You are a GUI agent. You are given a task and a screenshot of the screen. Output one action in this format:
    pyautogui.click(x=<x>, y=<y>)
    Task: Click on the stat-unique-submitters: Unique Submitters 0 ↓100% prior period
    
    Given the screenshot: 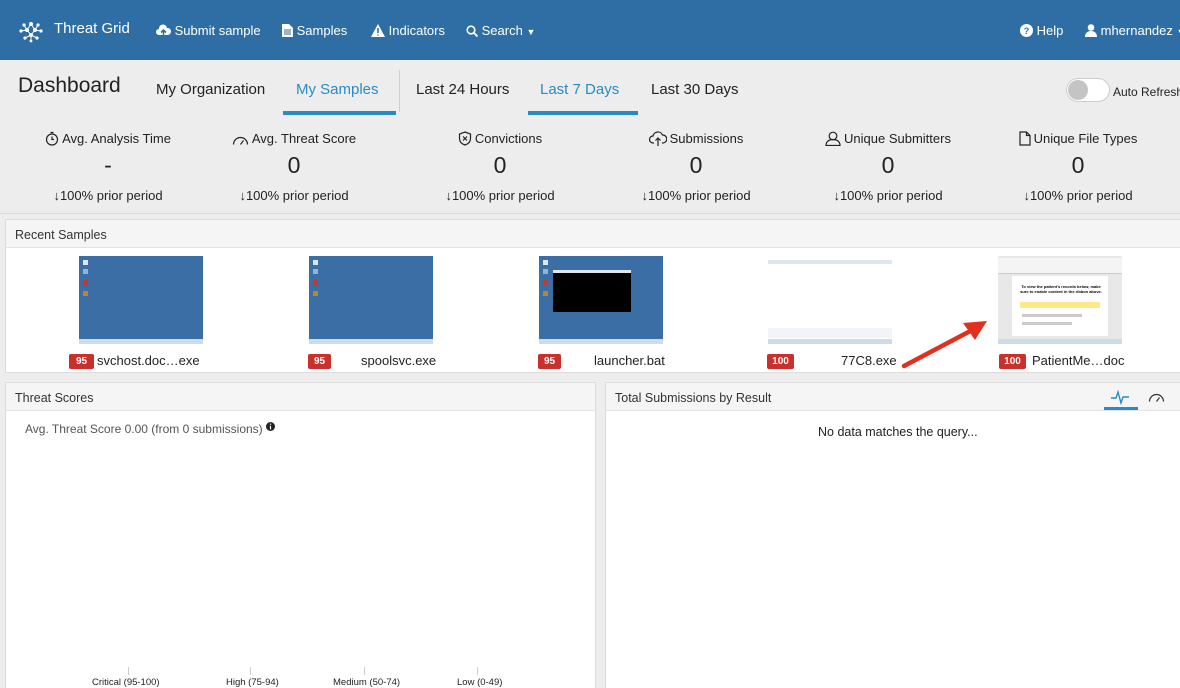 What is the action you would take?
    pyautogui.click(x=888, y=165)
    